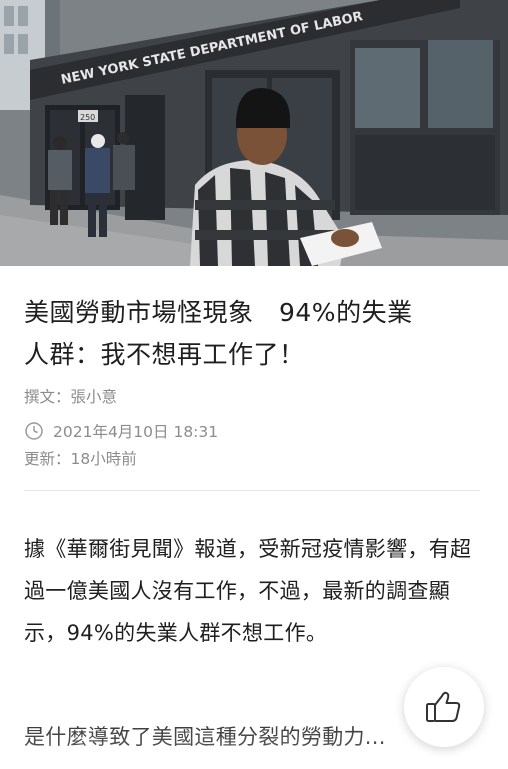 This screenshot has height=769, width=508. What do you see at coordinates (80, 459) in the screenshot?
I see `updated-time: 更新：18小時前` at bounding box center [80, 459].